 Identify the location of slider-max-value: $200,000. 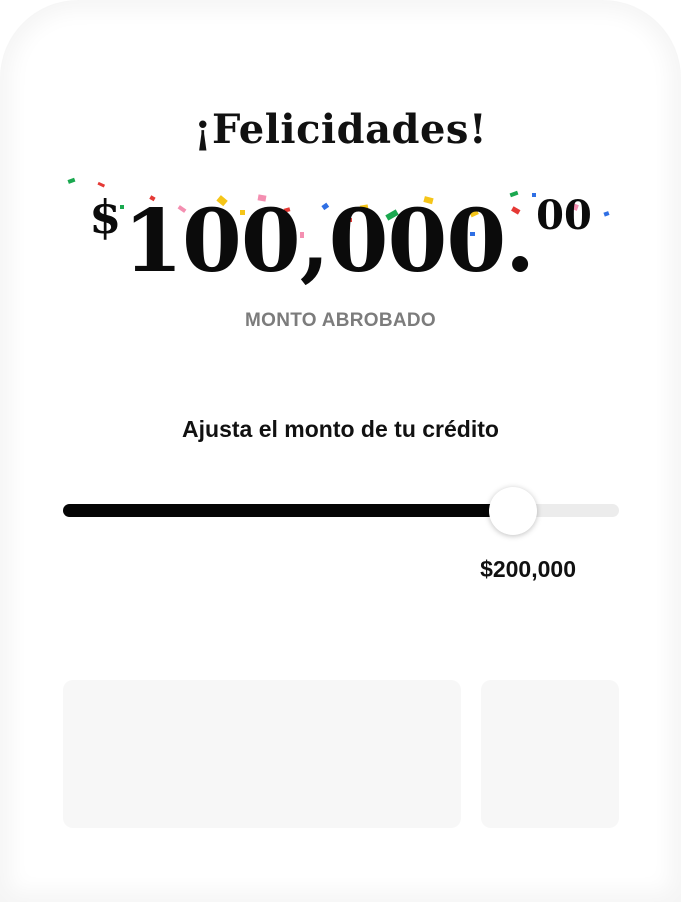
(528, 569).